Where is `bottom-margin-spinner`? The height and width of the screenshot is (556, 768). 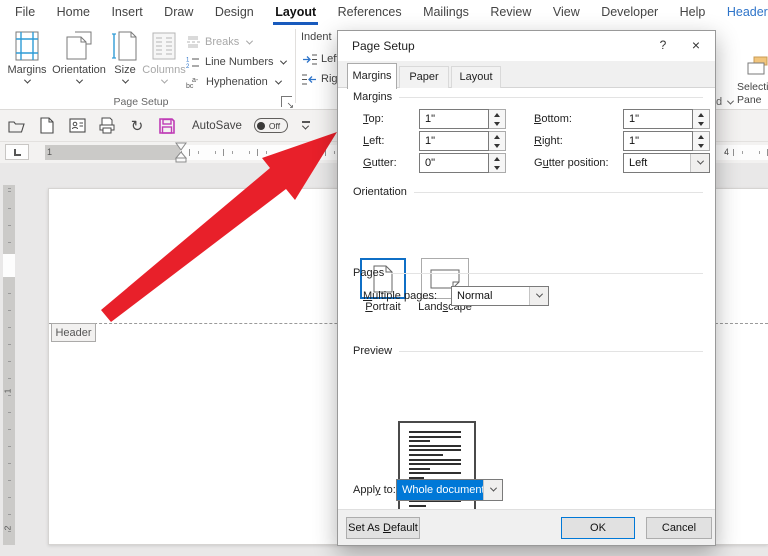
bottom-margin-spinner is located at coordinates (701, 119).